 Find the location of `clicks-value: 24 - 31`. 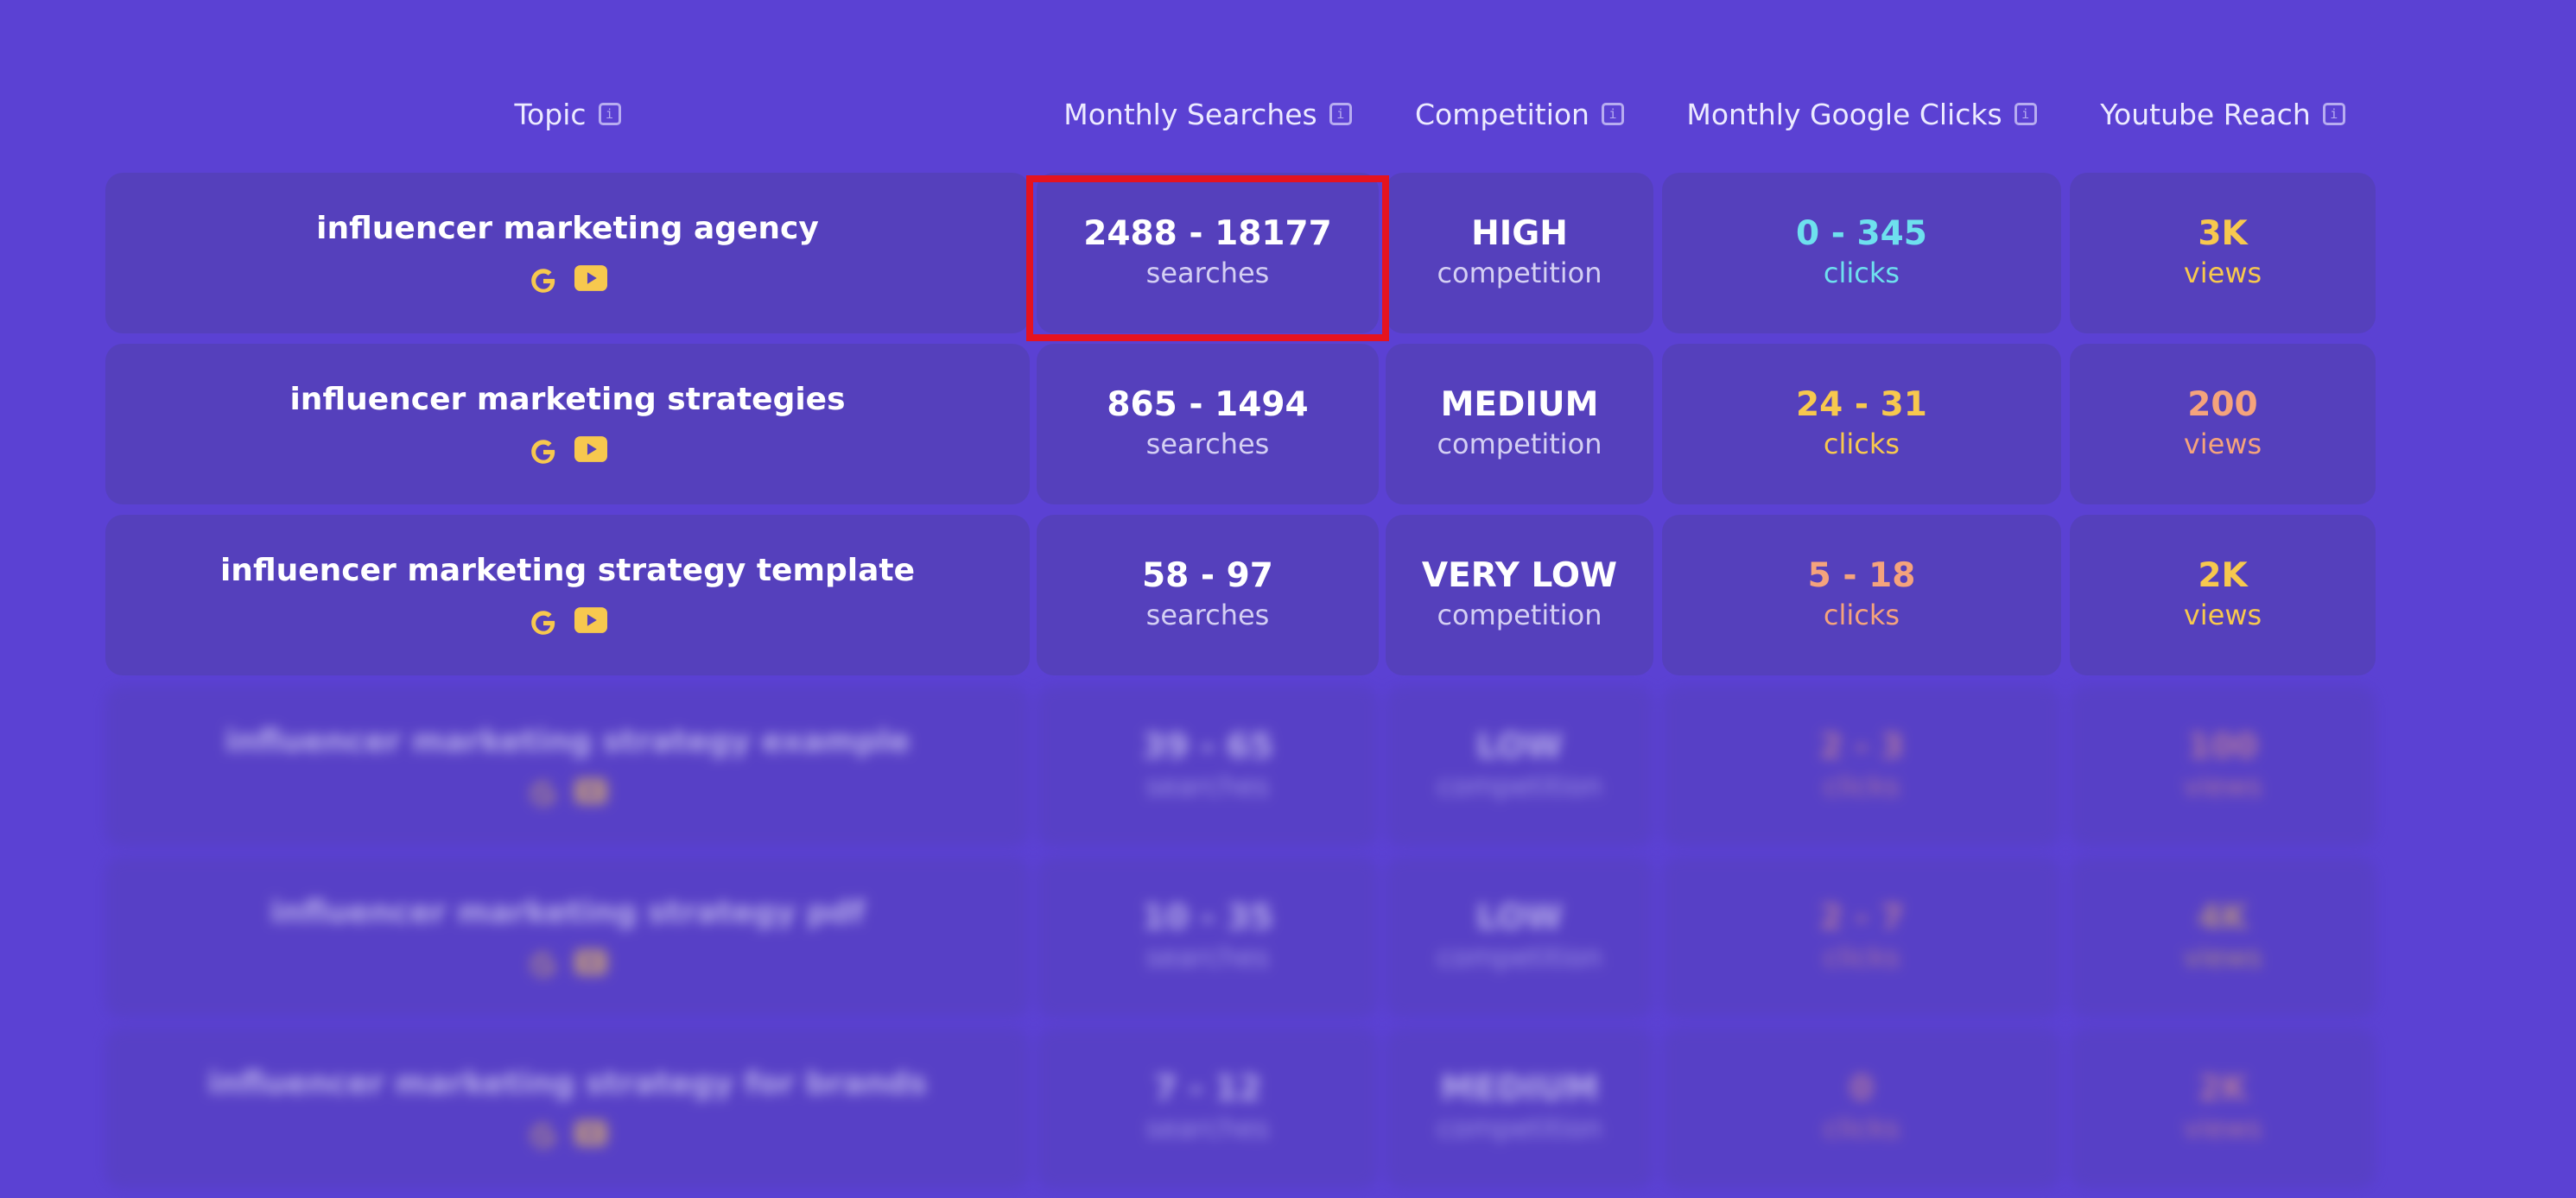

clicks-value: 24 - 31 is located at coordinates (1861, 404).